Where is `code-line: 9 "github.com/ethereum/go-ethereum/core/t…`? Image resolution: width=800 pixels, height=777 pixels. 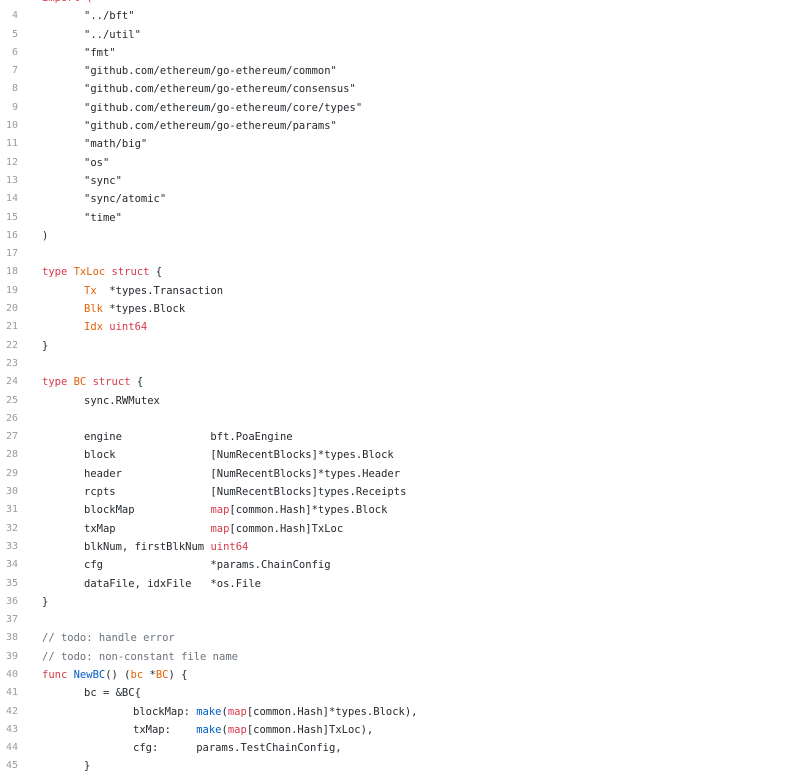 code-line: 9 "github.com/ethereum/go-ethereum/core/t… is located at coordinates (400, 108).